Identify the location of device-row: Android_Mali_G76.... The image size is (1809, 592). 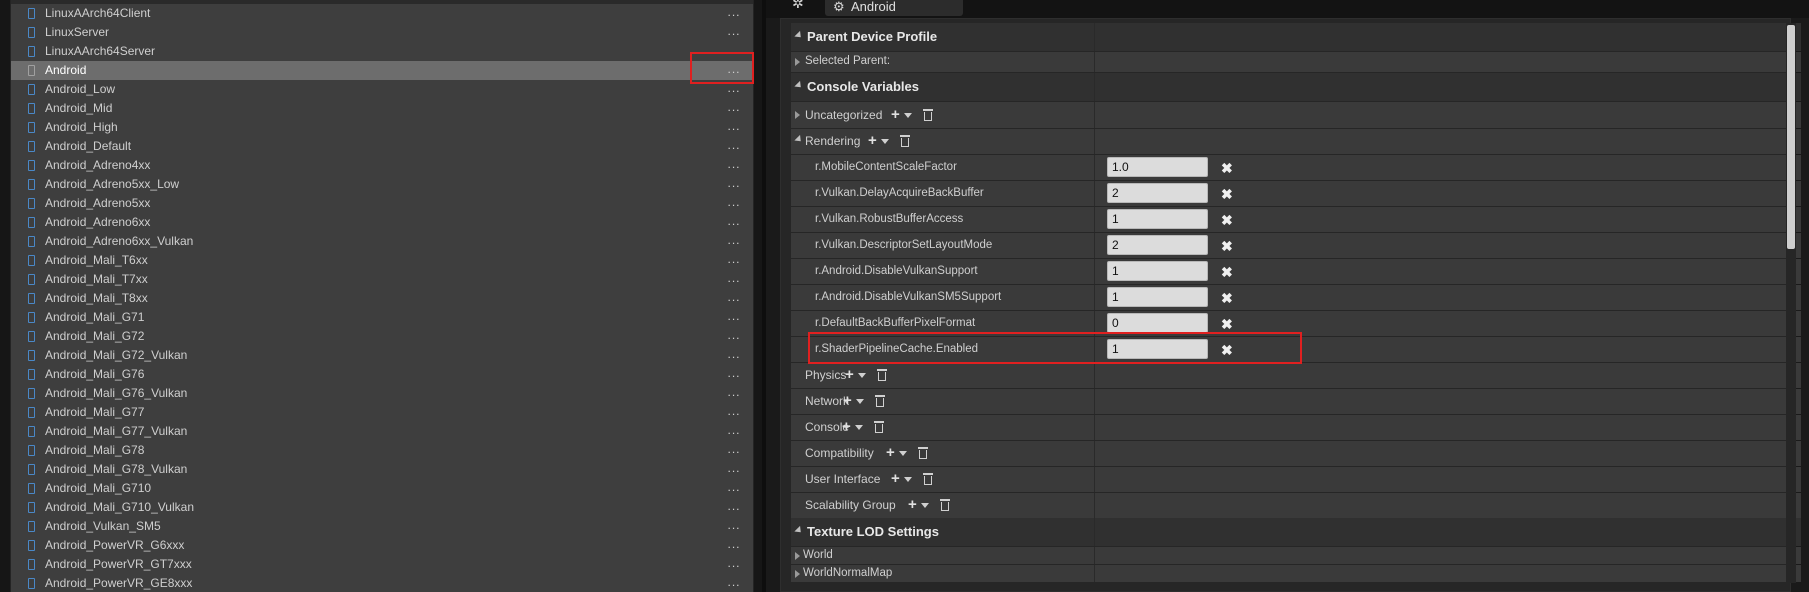
(382, 374).